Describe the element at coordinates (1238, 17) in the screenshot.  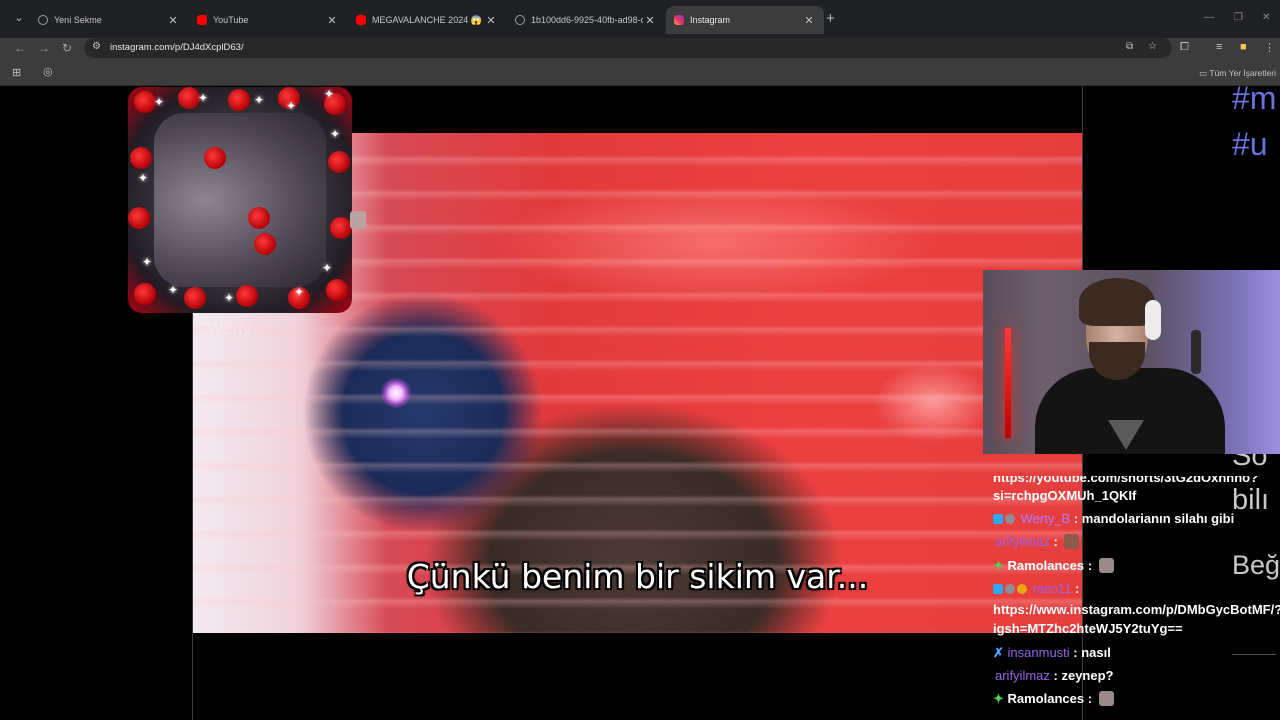
I see `maximize-icon: ❐` at that location.